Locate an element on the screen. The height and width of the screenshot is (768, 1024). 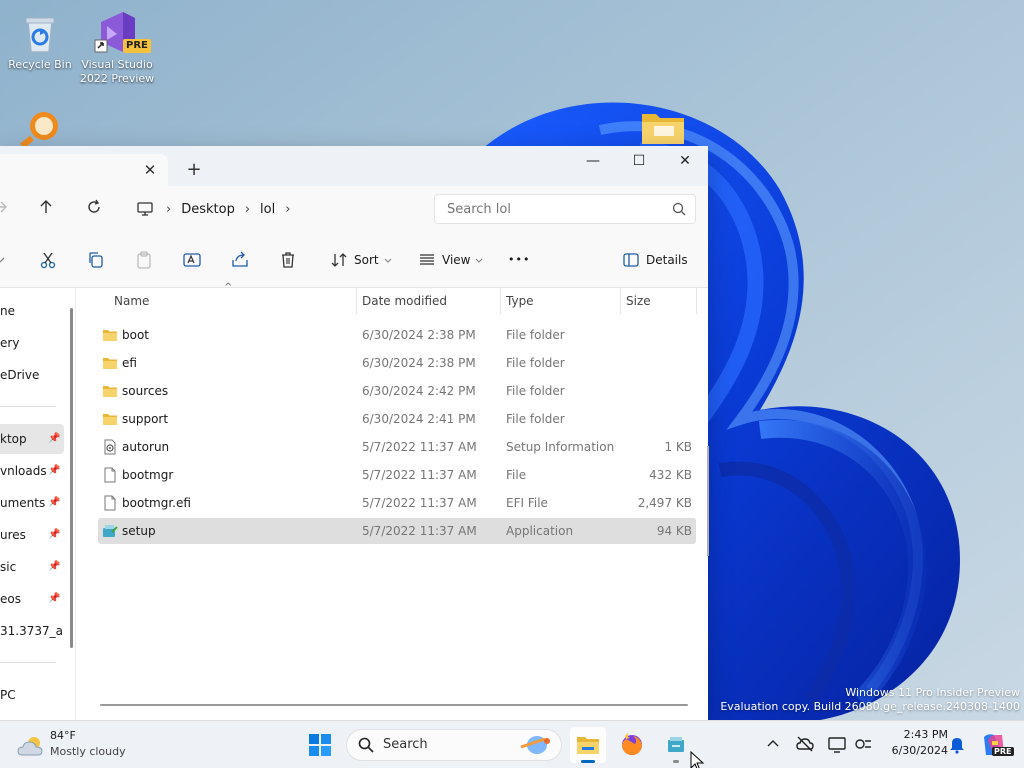
sidebar-item-videos: eos 📌 is located at coordinates (32, 599).